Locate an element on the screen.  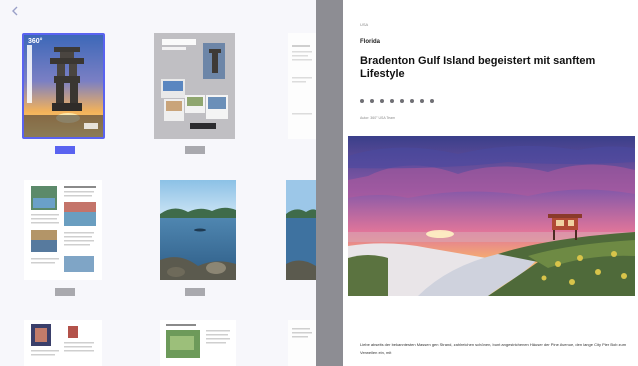
article-byline: Autor: 360° USA Team is located at coordinates (377, 118).